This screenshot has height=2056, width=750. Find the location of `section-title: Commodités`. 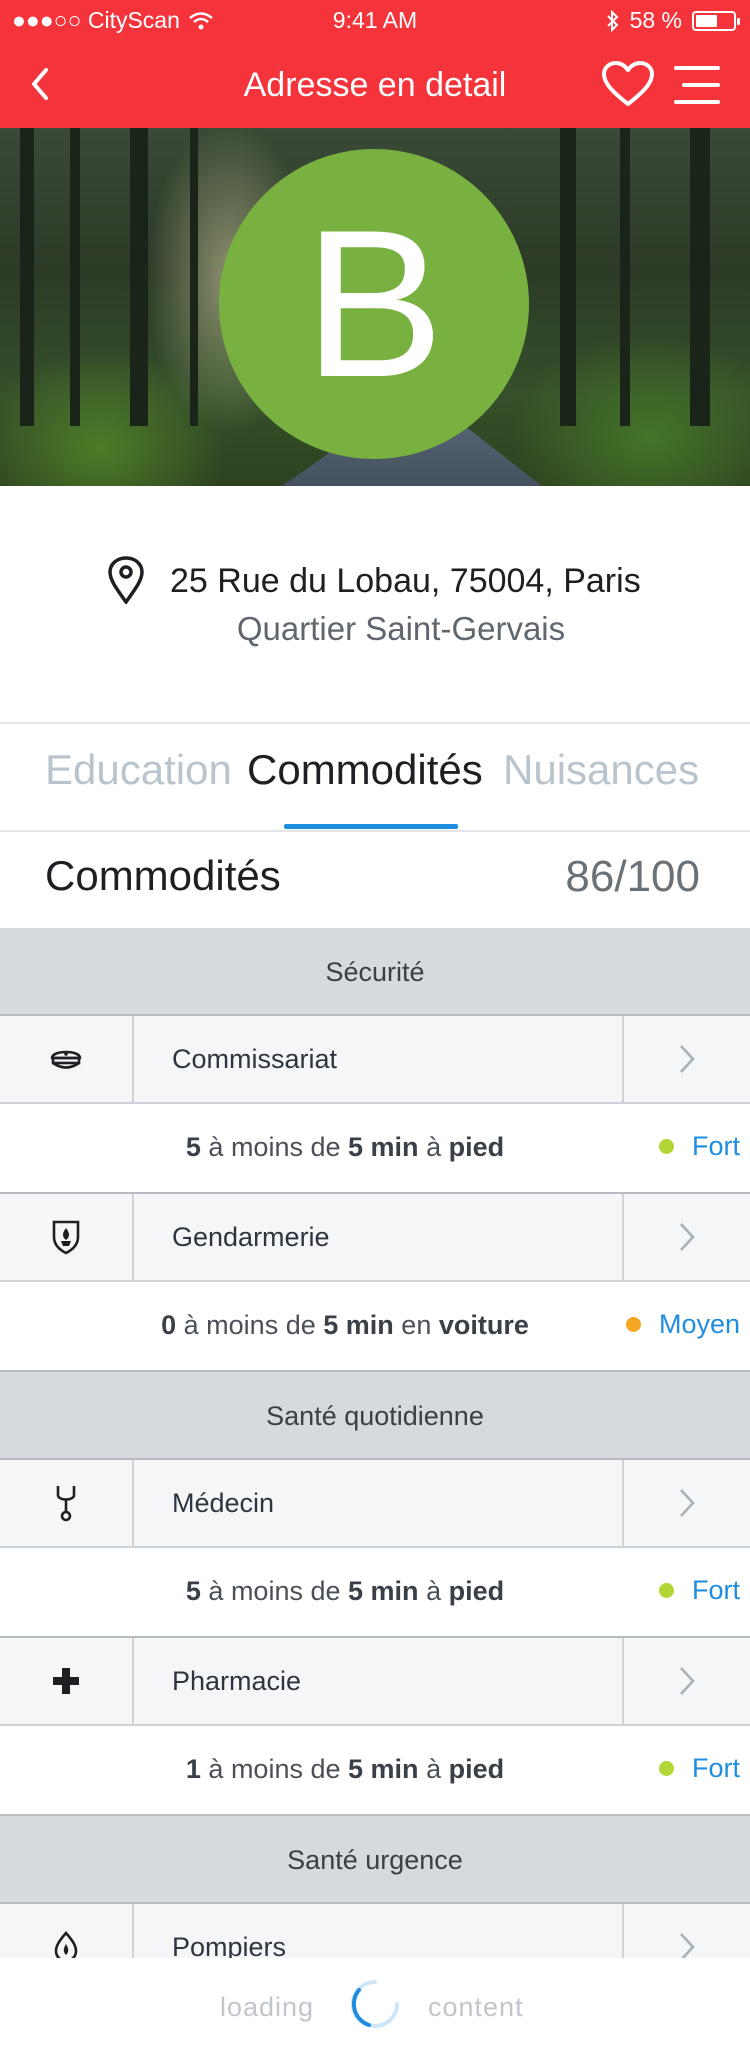

section-title: Commodités is located at coordinates (163, 875).